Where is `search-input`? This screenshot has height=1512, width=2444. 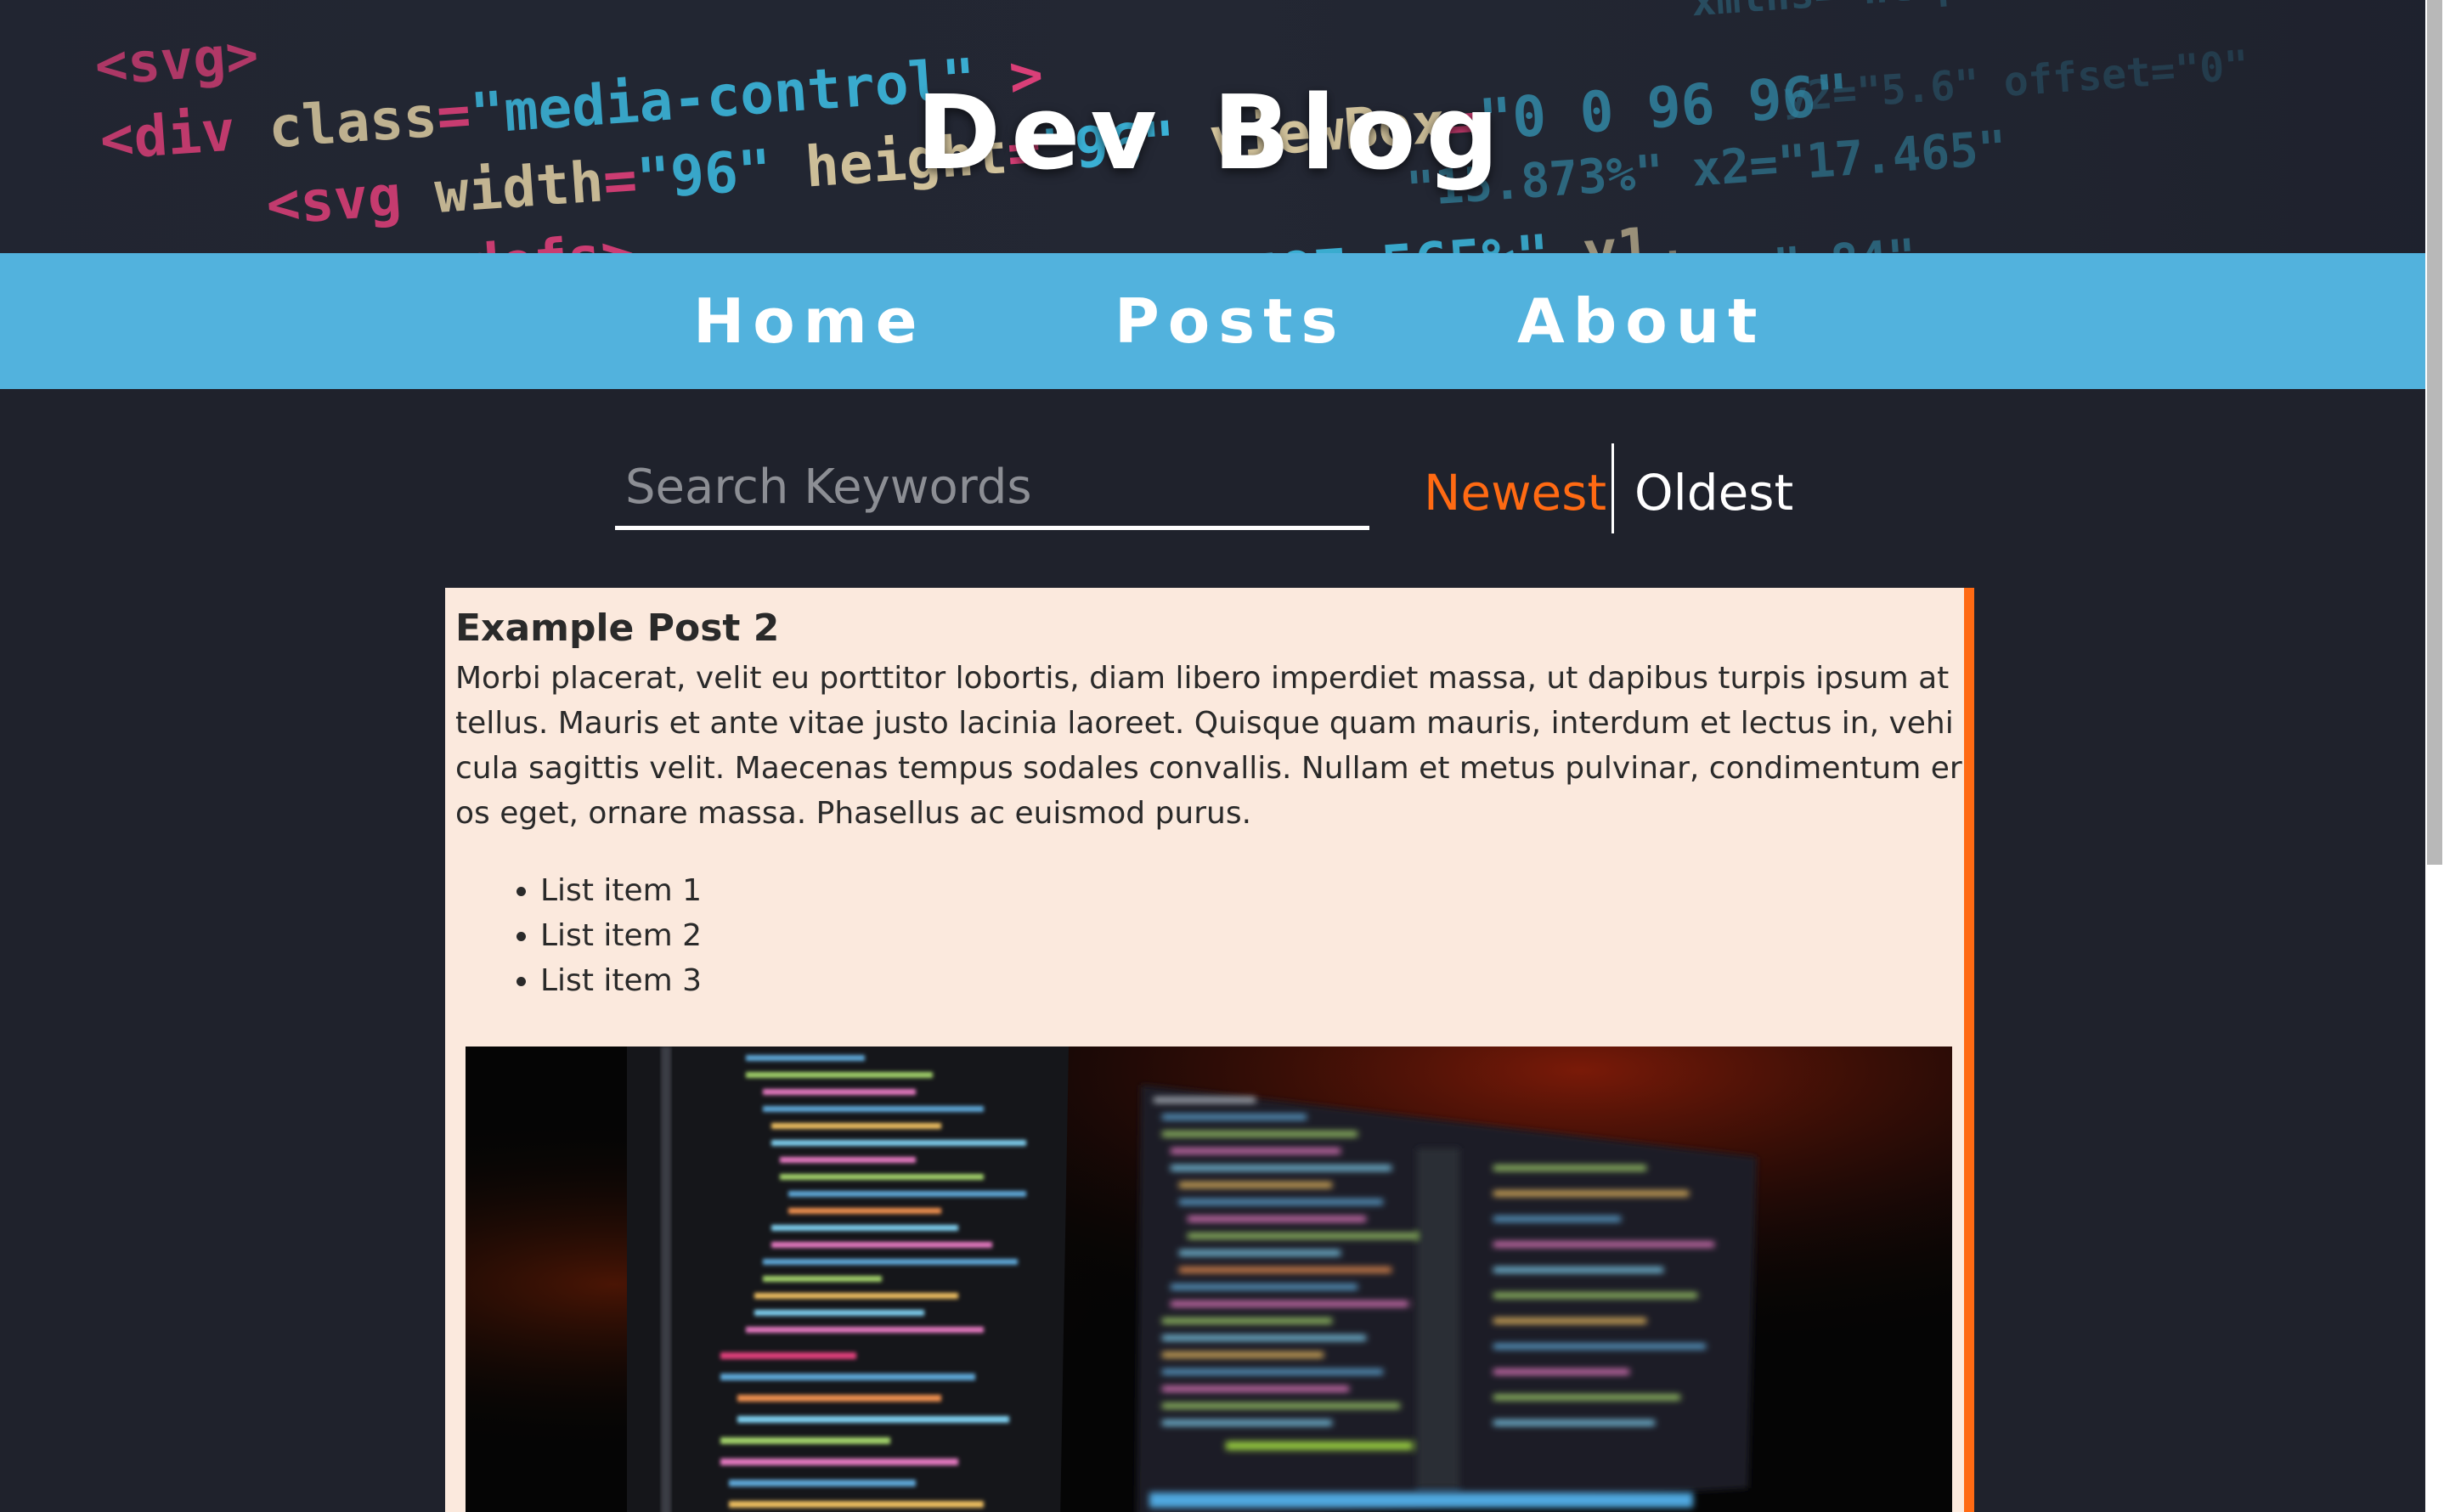
search-input is located at coordinates (992, 490).